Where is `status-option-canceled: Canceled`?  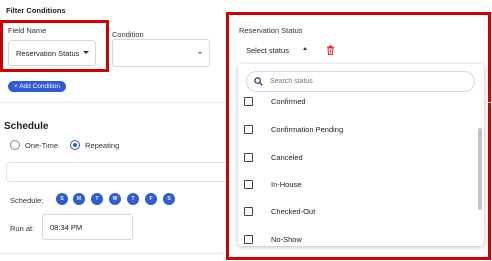 status-option-canceled: Canceled is located at coordinates (273, 157).